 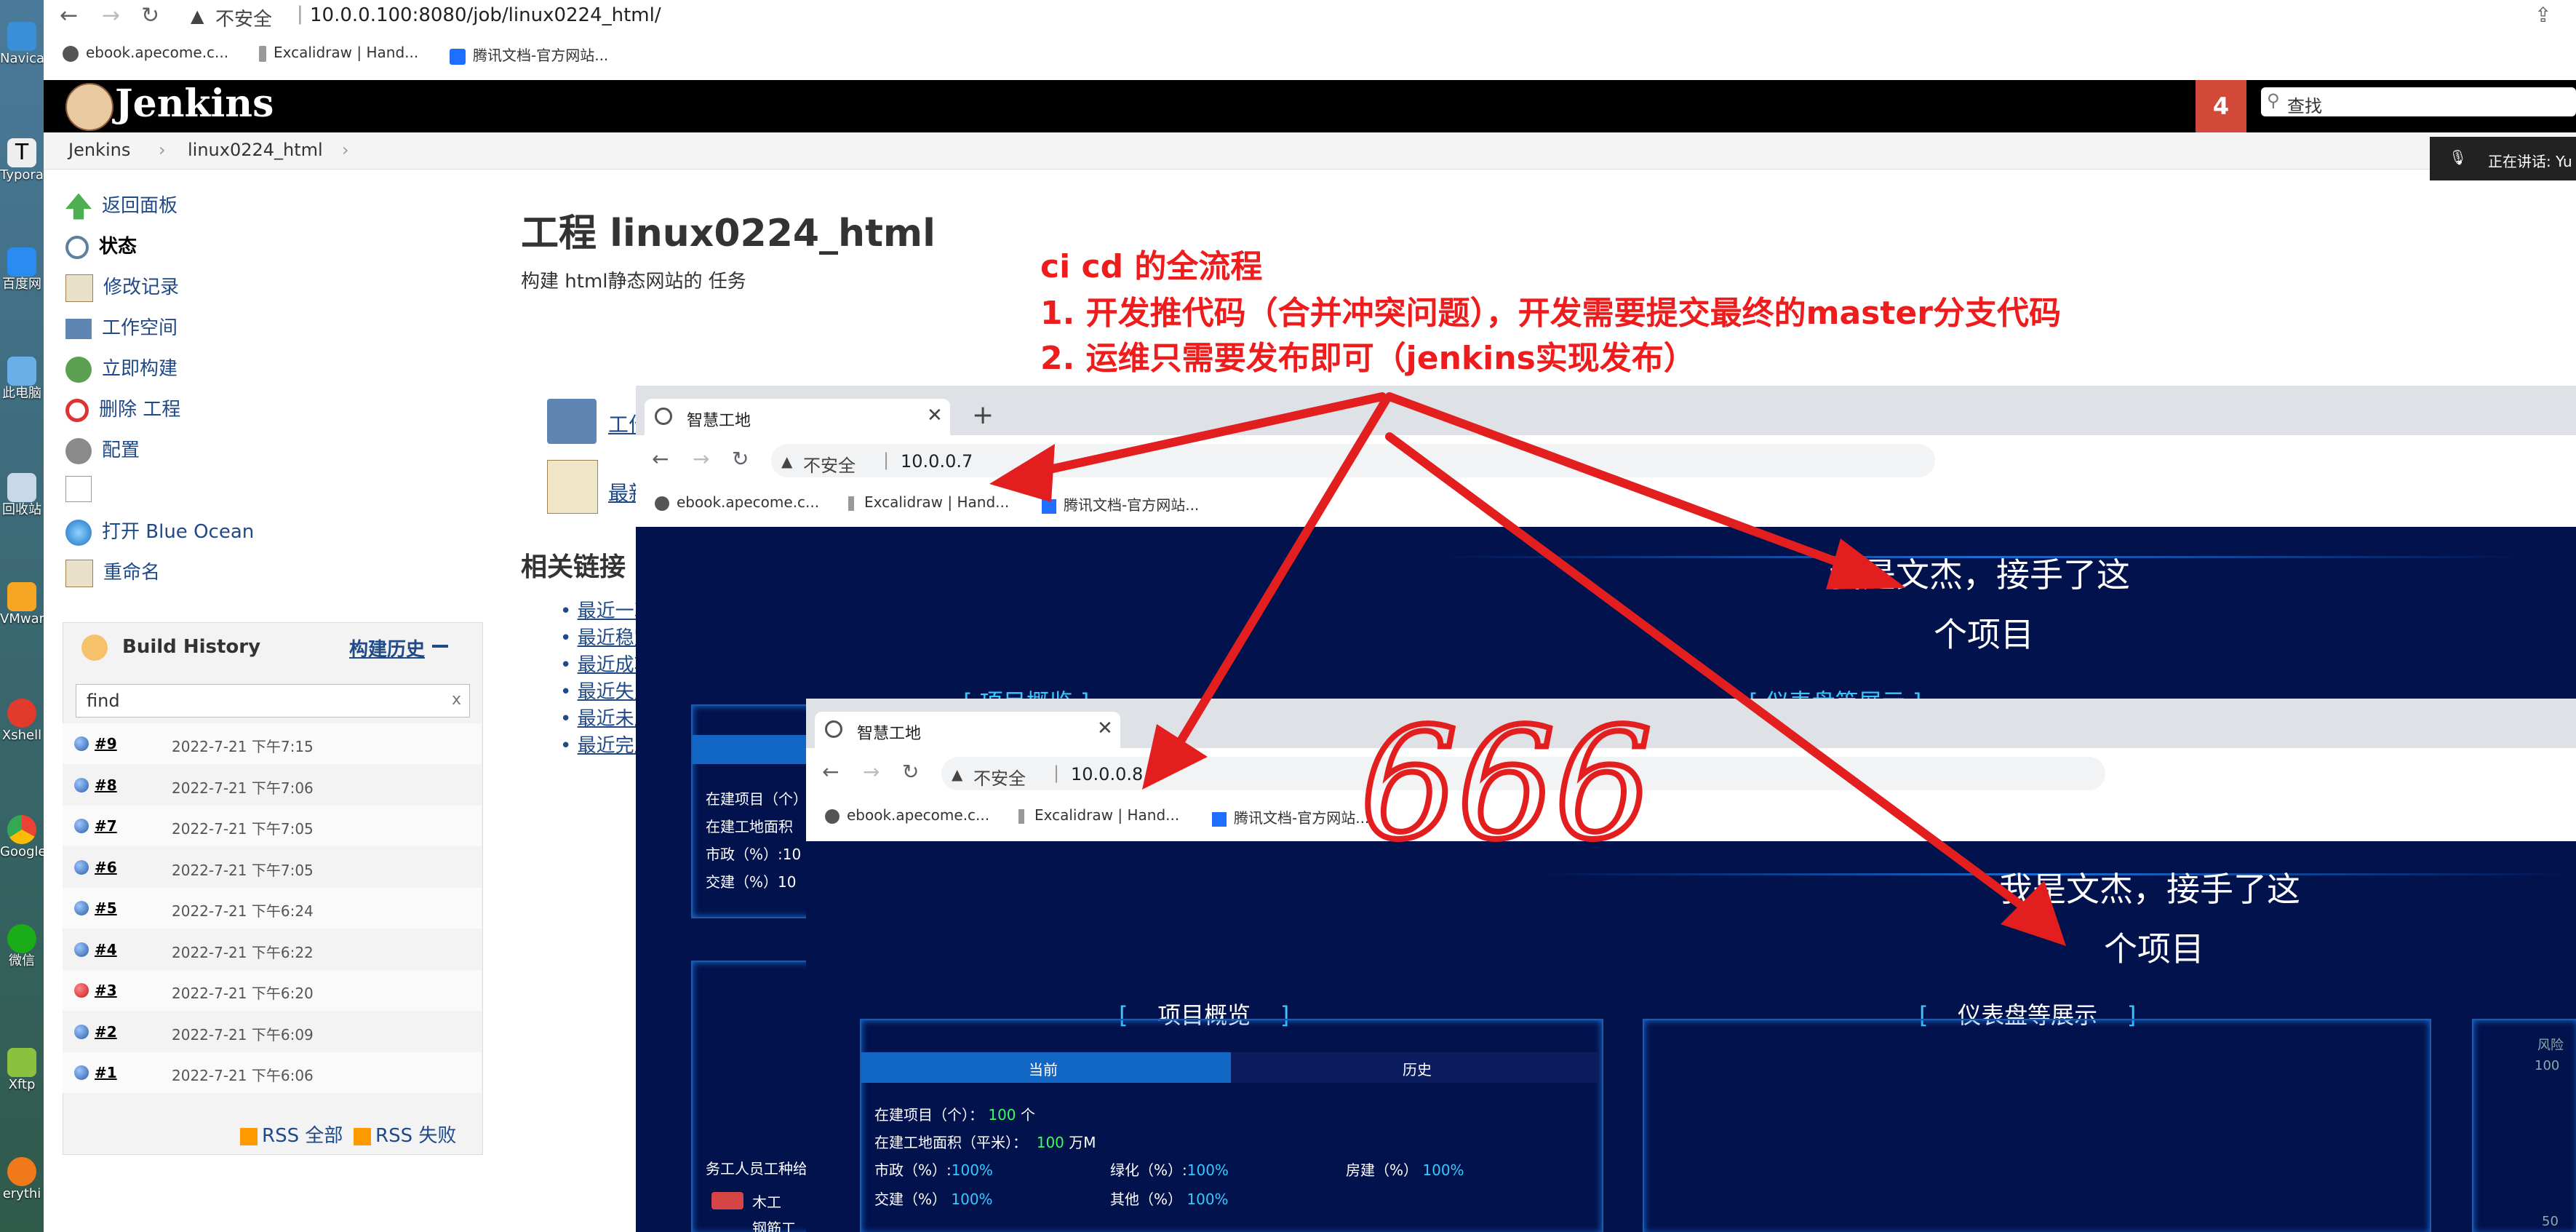 What do you see at coordinates (1278, 578) in the screenshot?
I see `arrow-to-window2-url` at bounding box center [1278, 578].